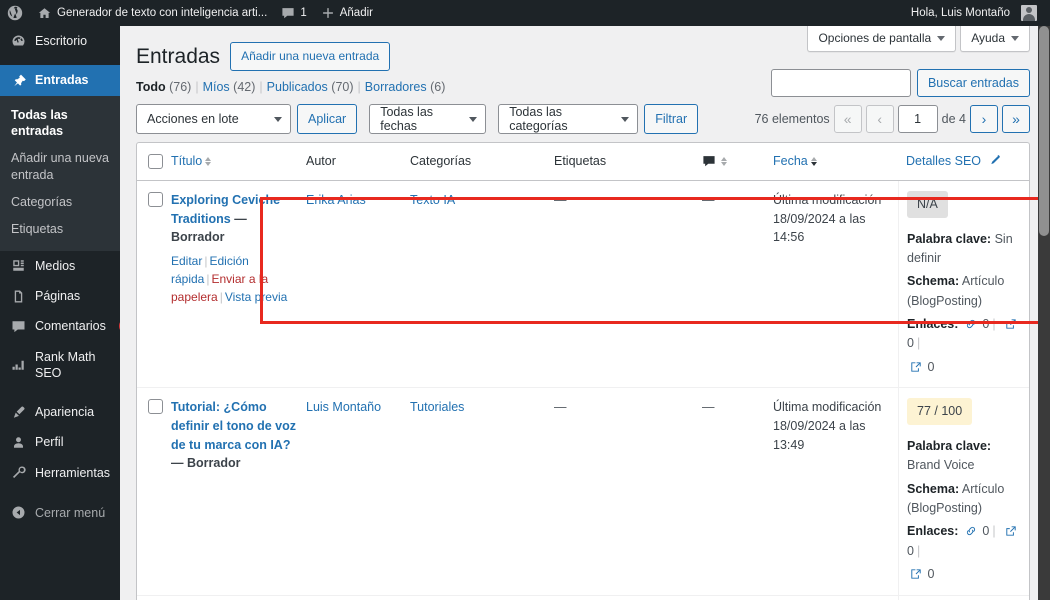 Image resolution: width=1050 pixels, height=600 pixels. Describe the element at coordinates (186, 261) in the screenshot. I see `row-action-edit: Editar` at that location.